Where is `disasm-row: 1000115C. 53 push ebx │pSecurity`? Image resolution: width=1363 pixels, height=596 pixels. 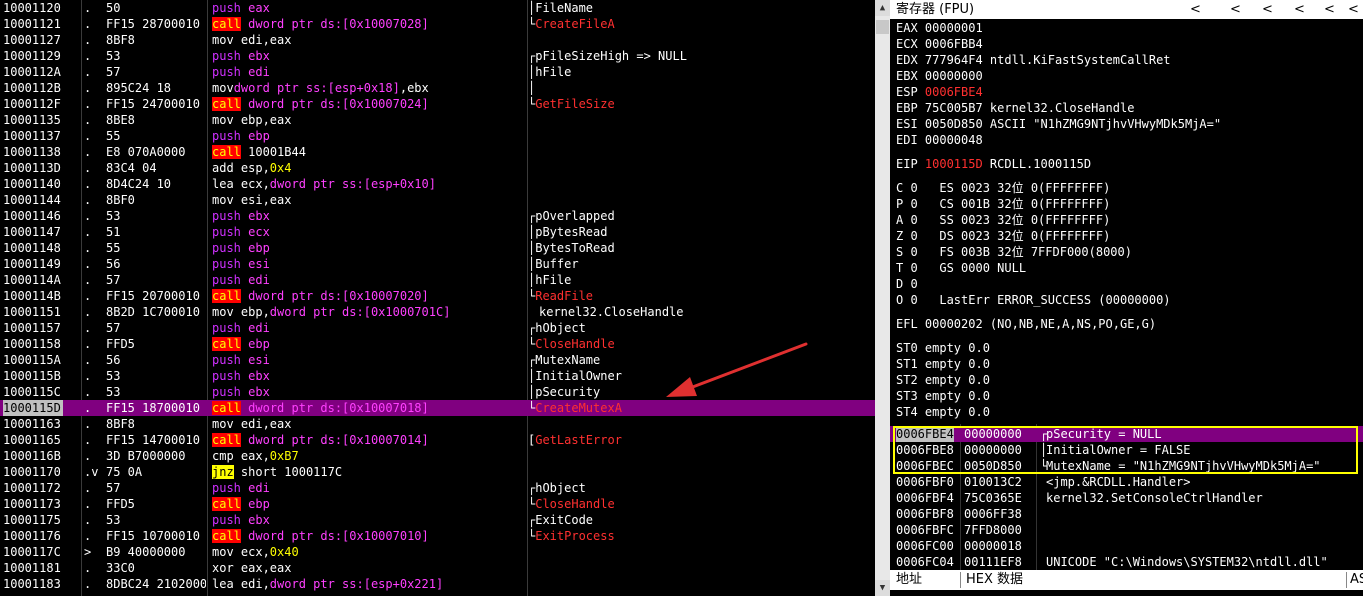 disasm-row: 1000115C. 53 push ebx │pSecurity is located at coordinates (437, 392).